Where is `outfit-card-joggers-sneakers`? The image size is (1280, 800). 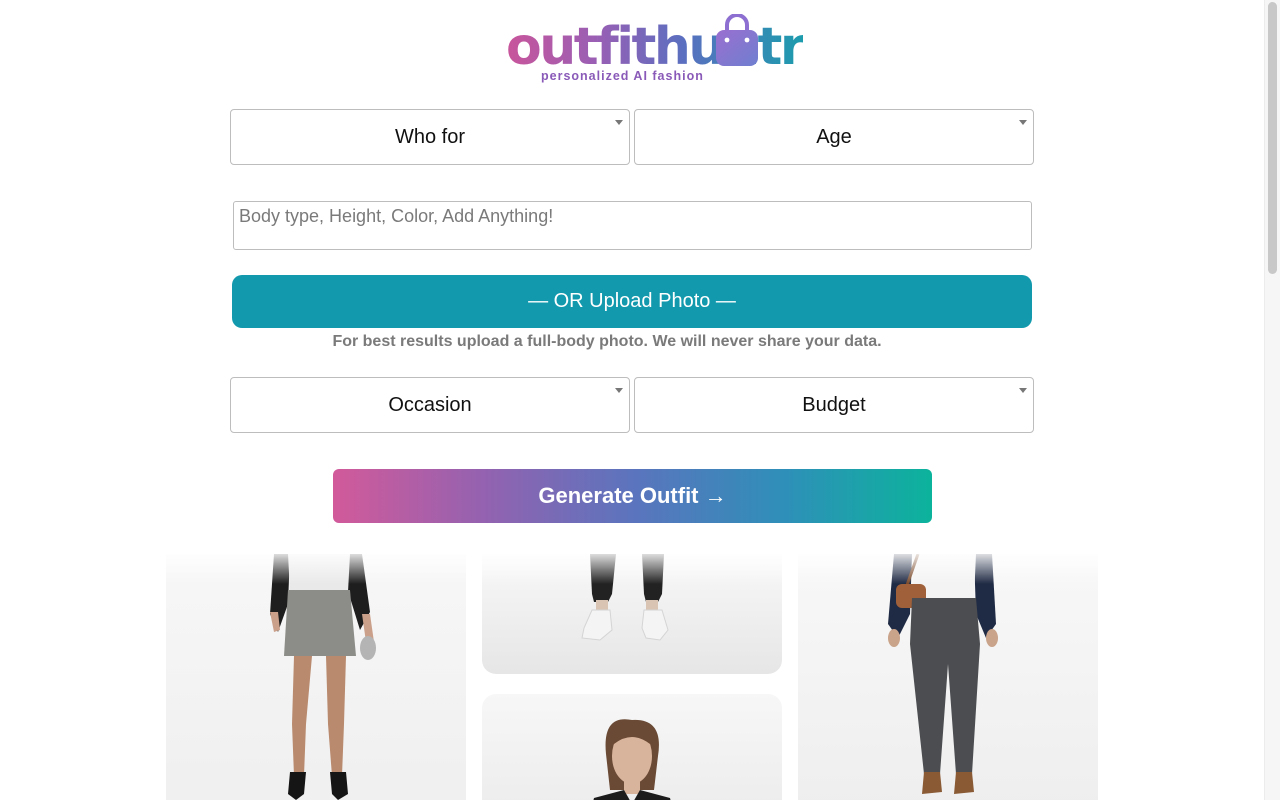 outfit-card-joggers-sneakers is located at coordinates (632, 614).